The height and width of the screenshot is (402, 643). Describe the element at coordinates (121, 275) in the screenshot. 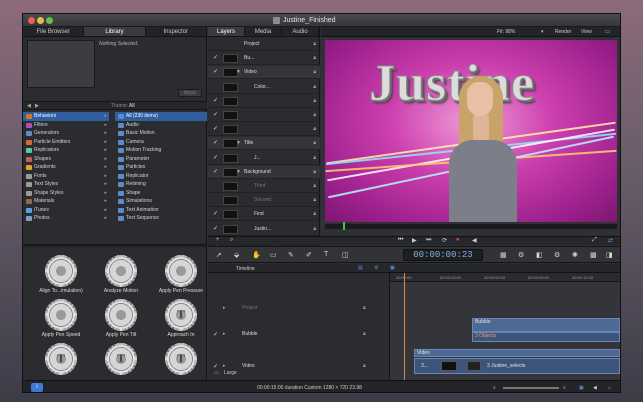

I see `preset-tile: Analyze Motion` at that location.